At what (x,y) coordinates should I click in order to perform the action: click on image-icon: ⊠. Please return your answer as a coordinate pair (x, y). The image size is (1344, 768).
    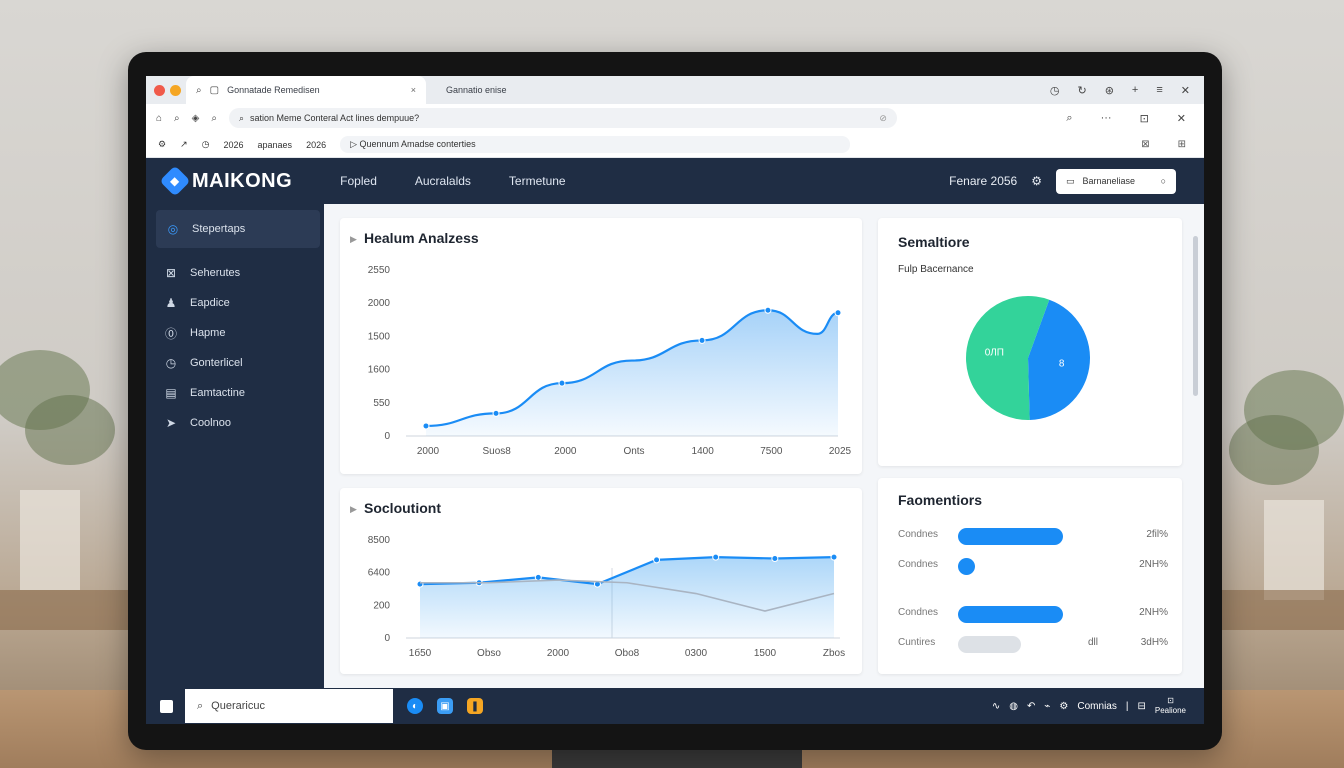
    Looking at the image, I should click on (1145, 144).